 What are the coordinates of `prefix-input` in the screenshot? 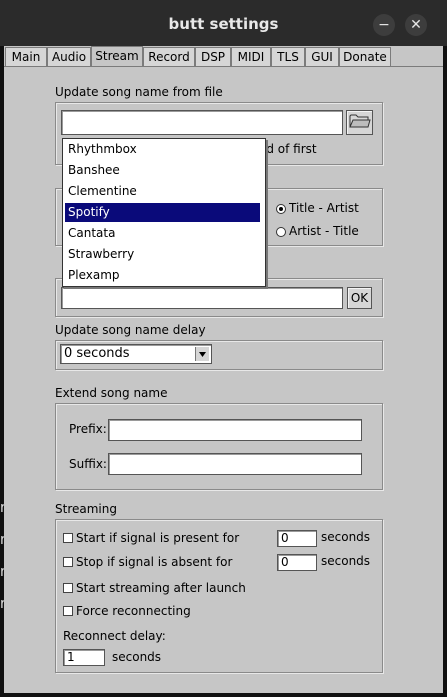 It's located at (235, 430).